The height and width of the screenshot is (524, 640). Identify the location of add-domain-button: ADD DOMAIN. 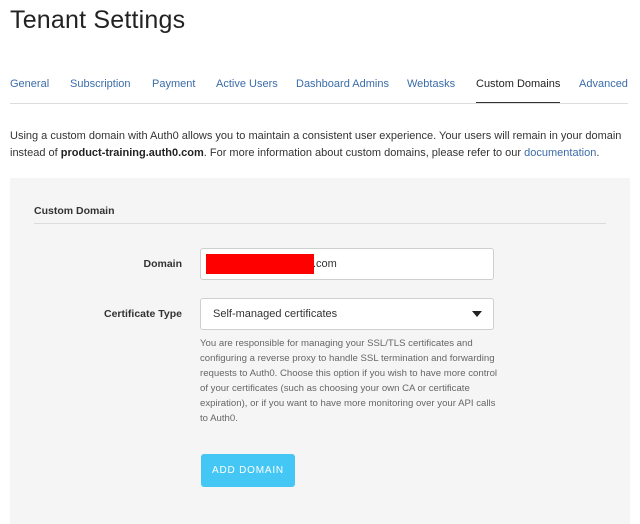
(248, 470).